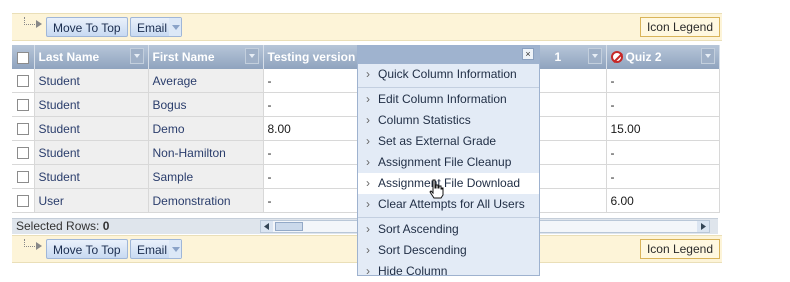  I want to click on icon-legend-button-bottom: Icon Legend, so click(679, 249).